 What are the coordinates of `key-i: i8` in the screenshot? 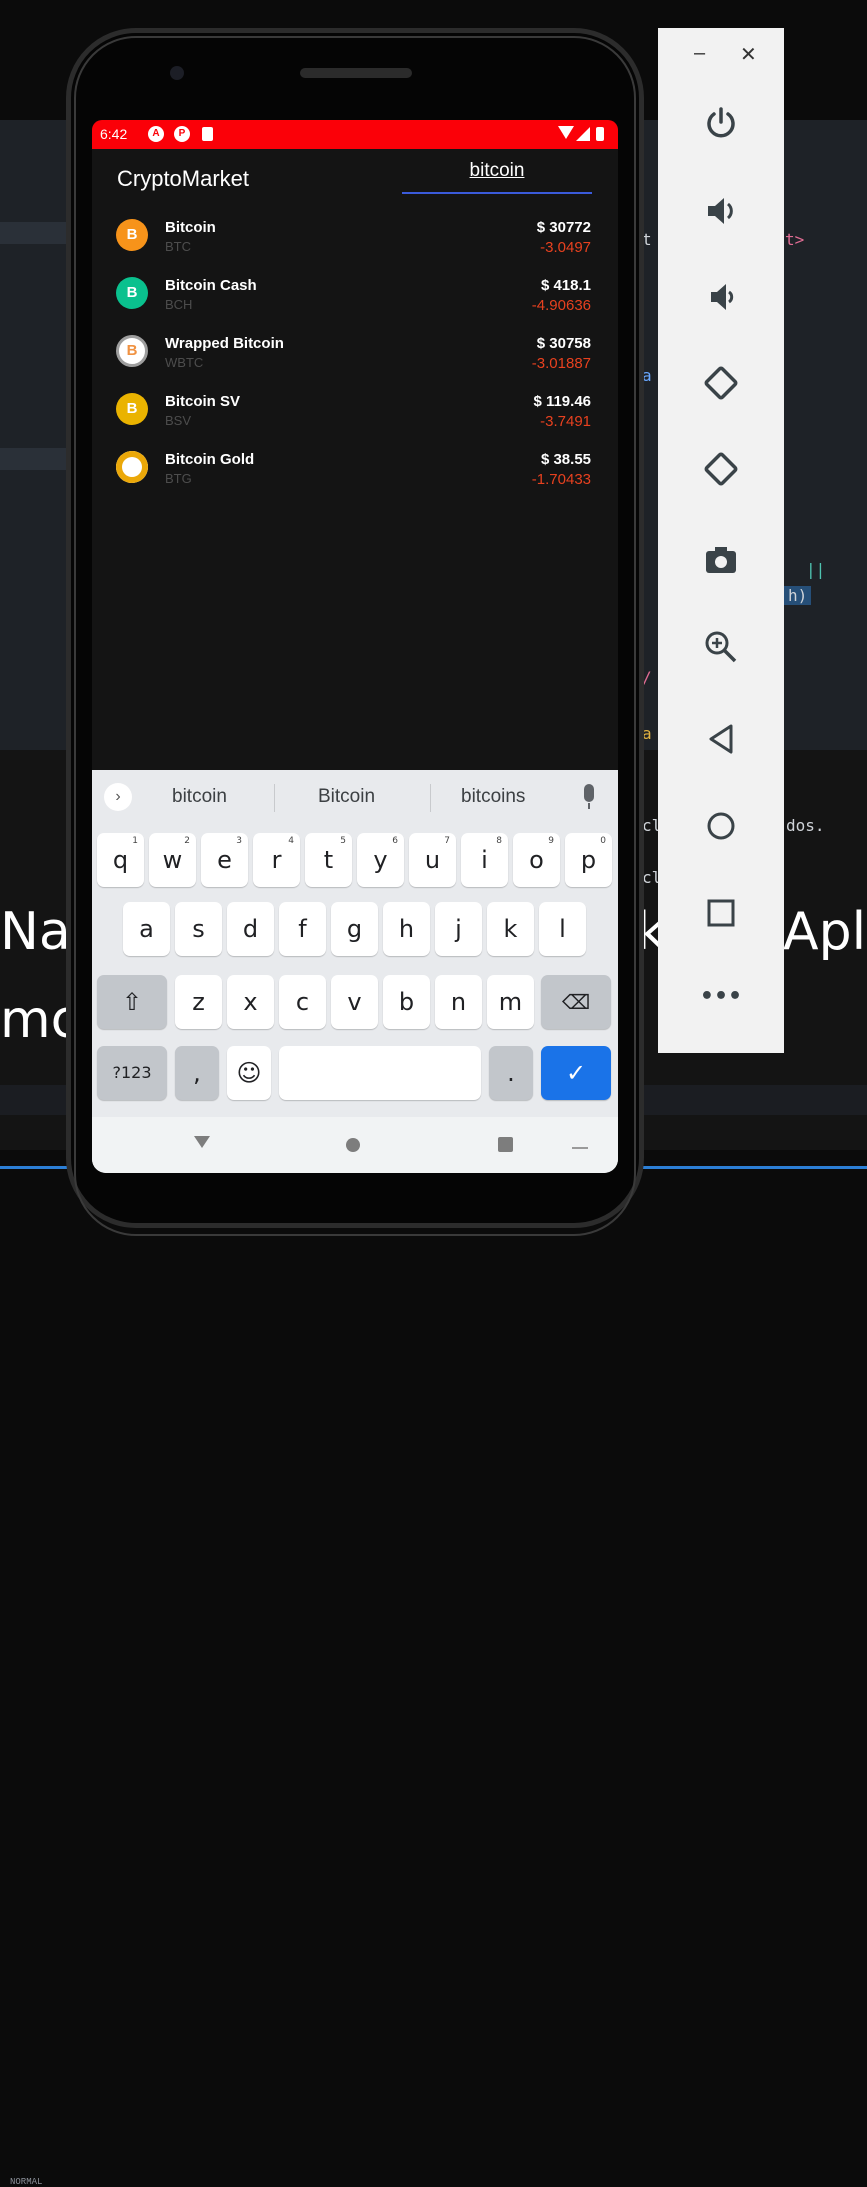 It's located at (484, 860).